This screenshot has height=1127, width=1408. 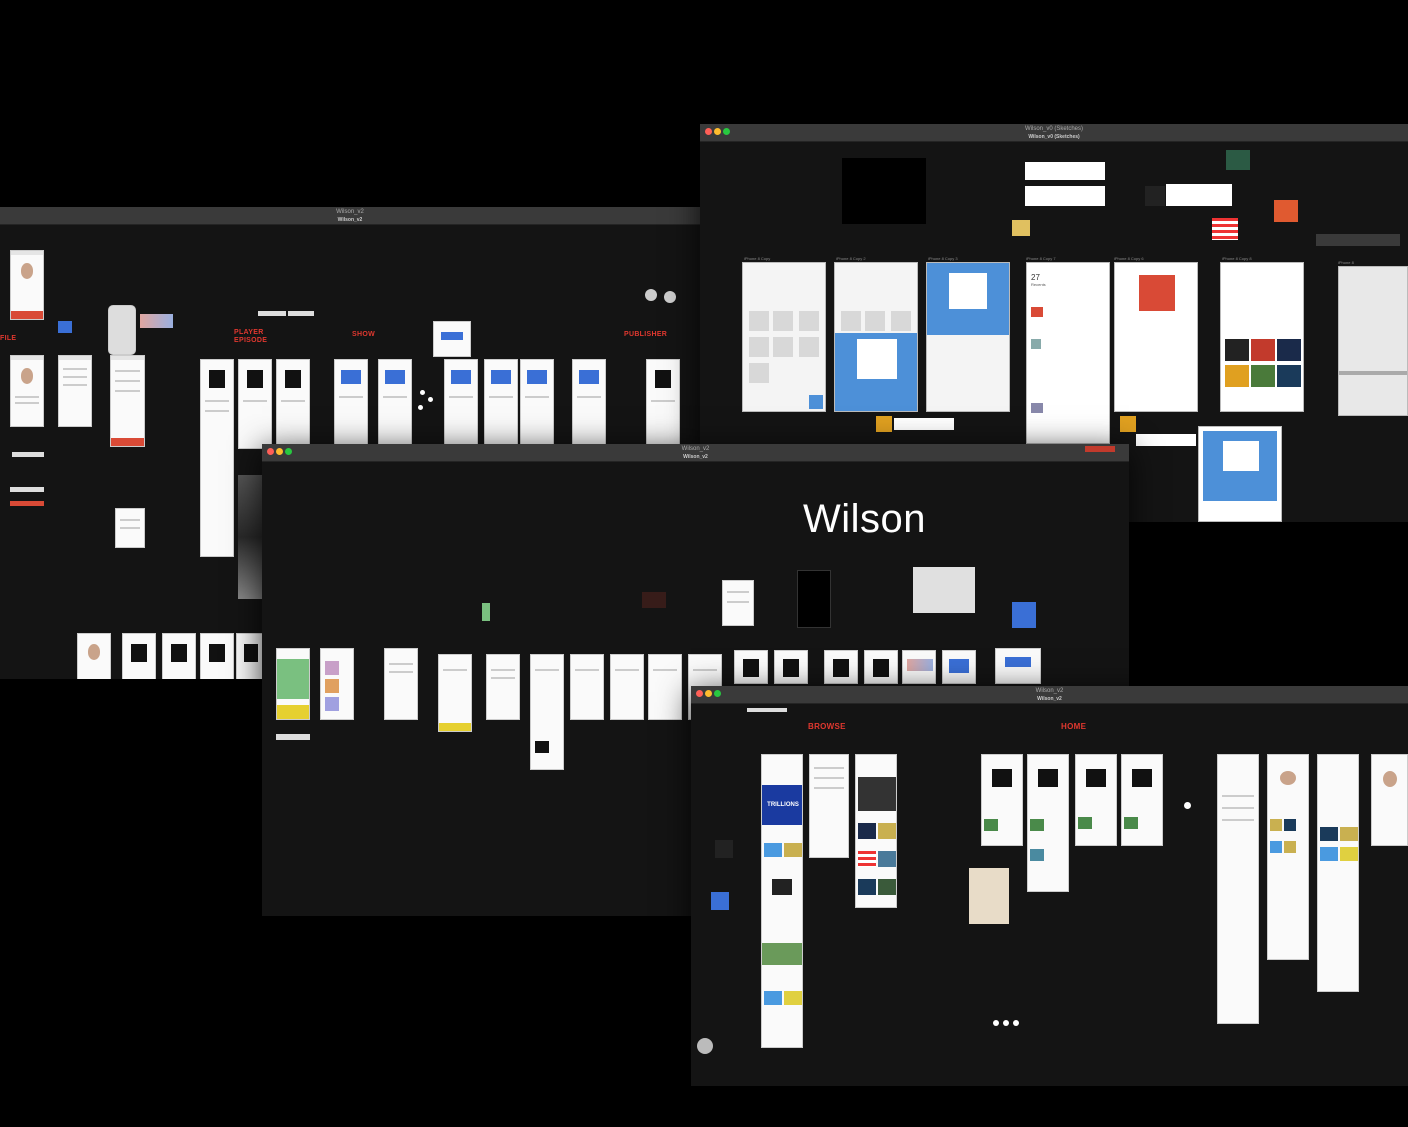 What do you see at coordinates (251, 340) in the screenshot?
I see `section-label-episode: EPISODE` at bounding box center [251, 340].